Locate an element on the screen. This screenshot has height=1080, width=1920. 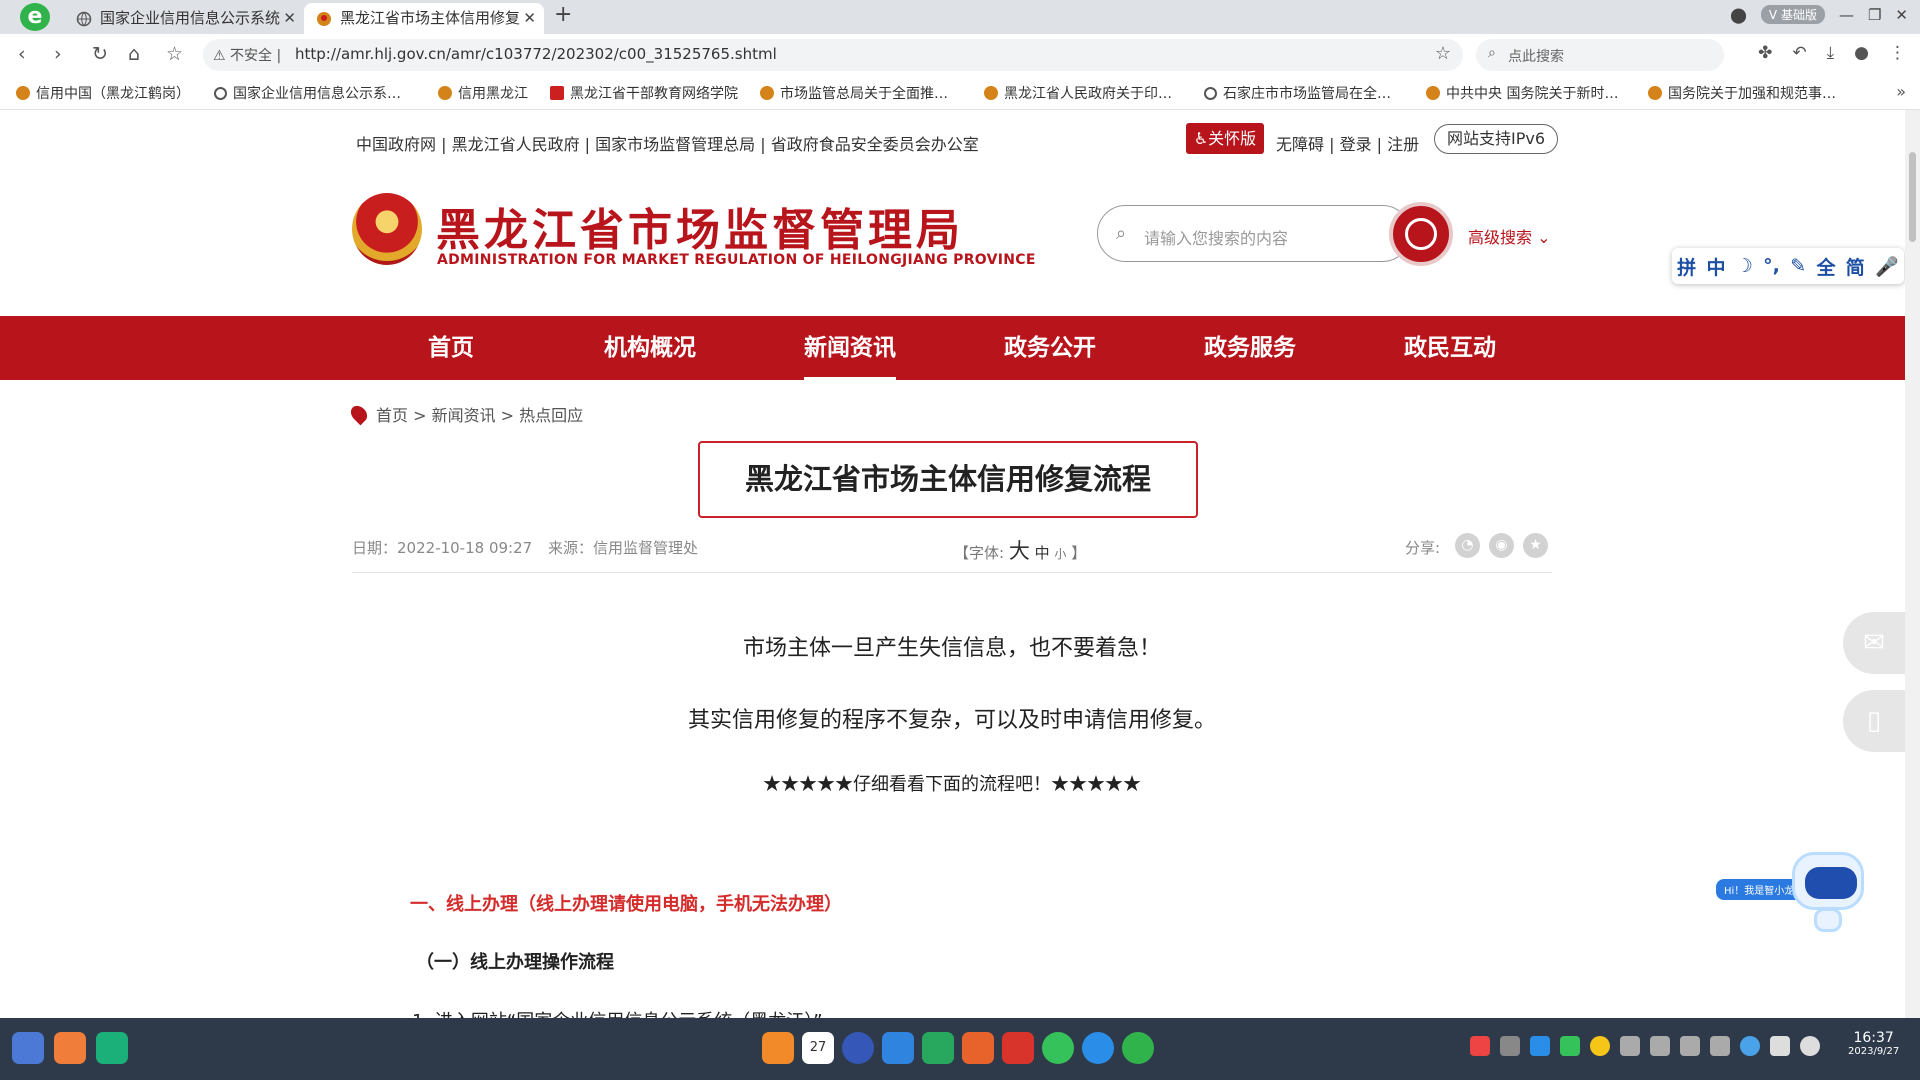
app-grid-icon is located at coordinates (70, 1048).